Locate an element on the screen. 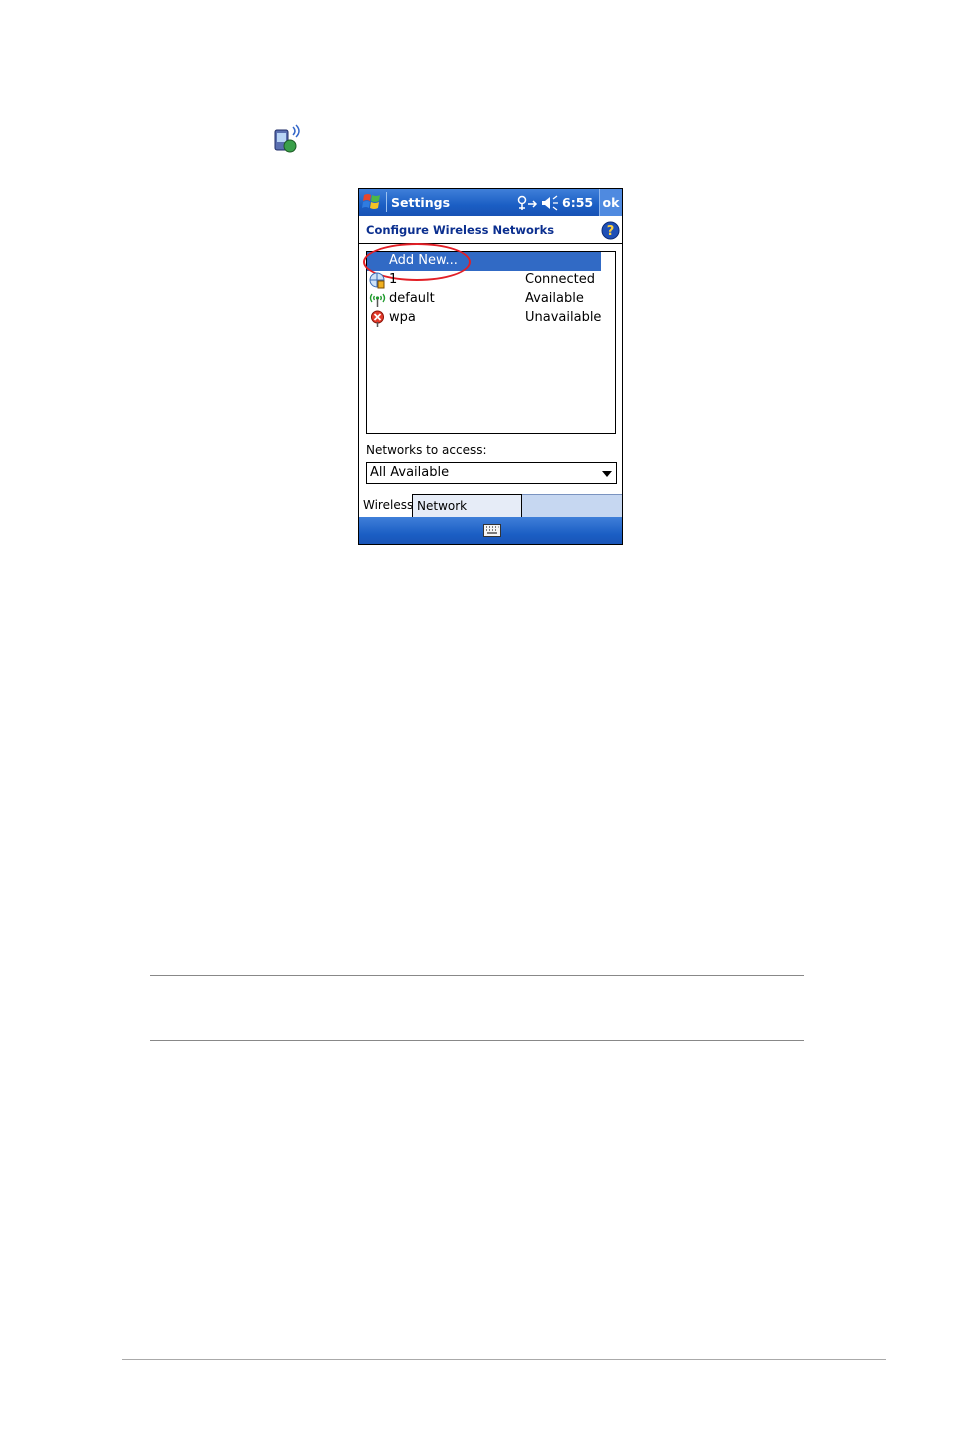 The height and width of the screenshot is (1438, 954). network-status: Connected is located at coordinates (560, 279).